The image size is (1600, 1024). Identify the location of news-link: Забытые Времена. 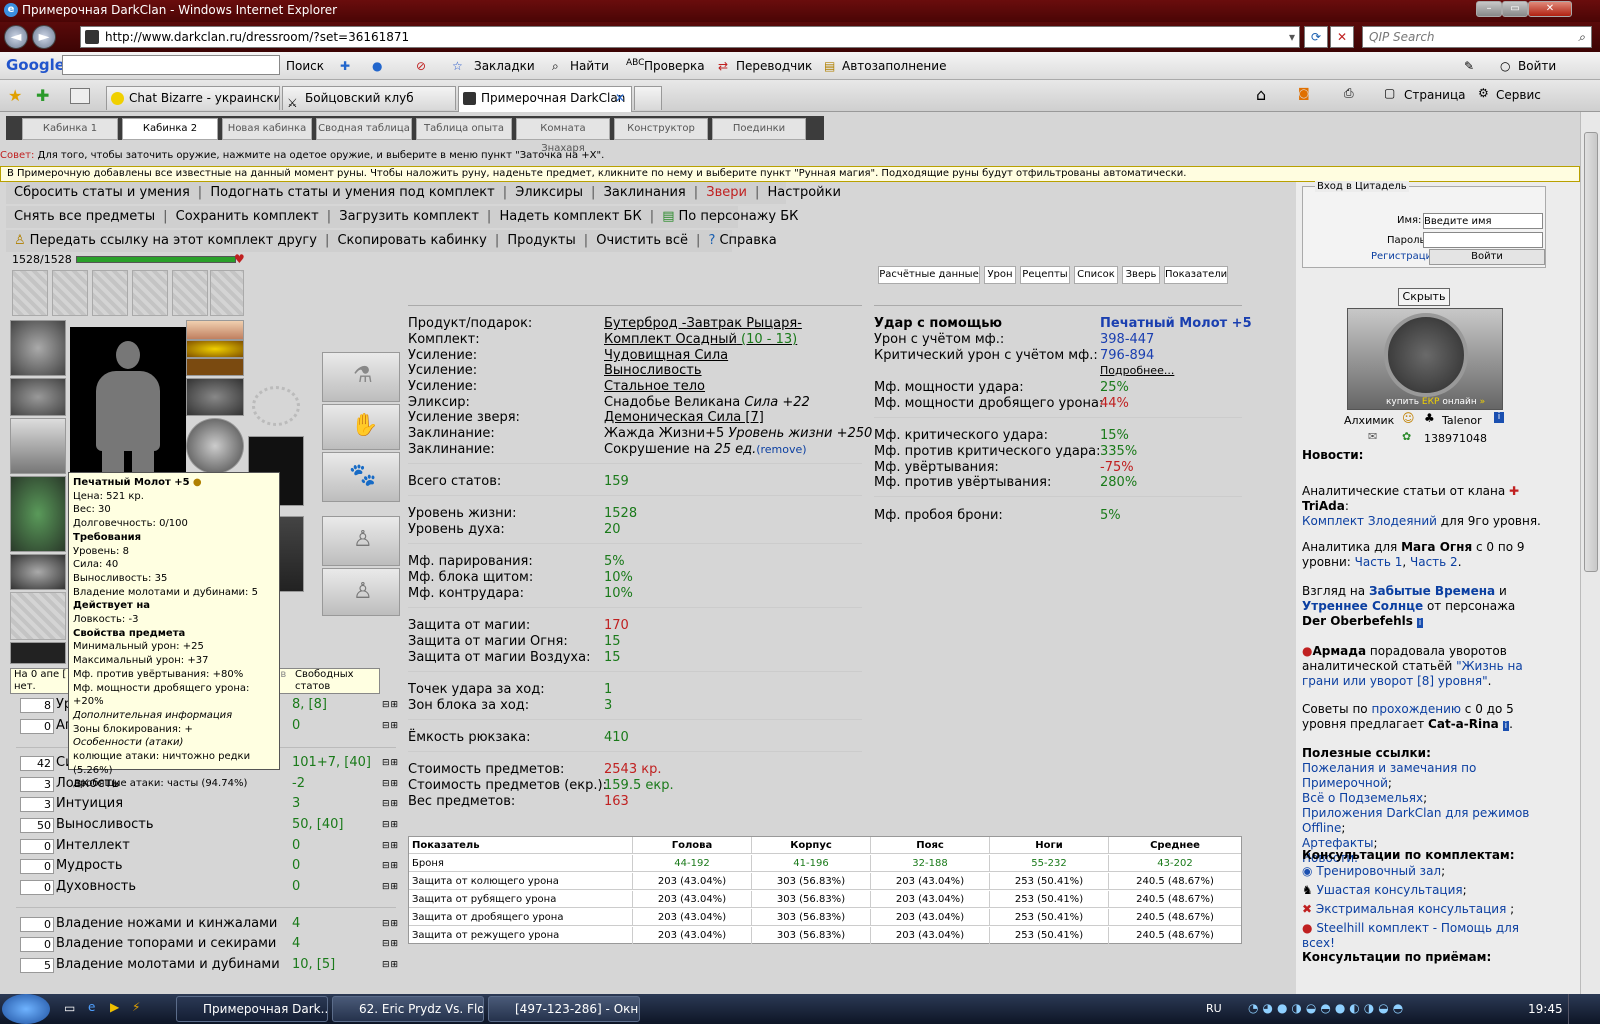
(1432, 591).